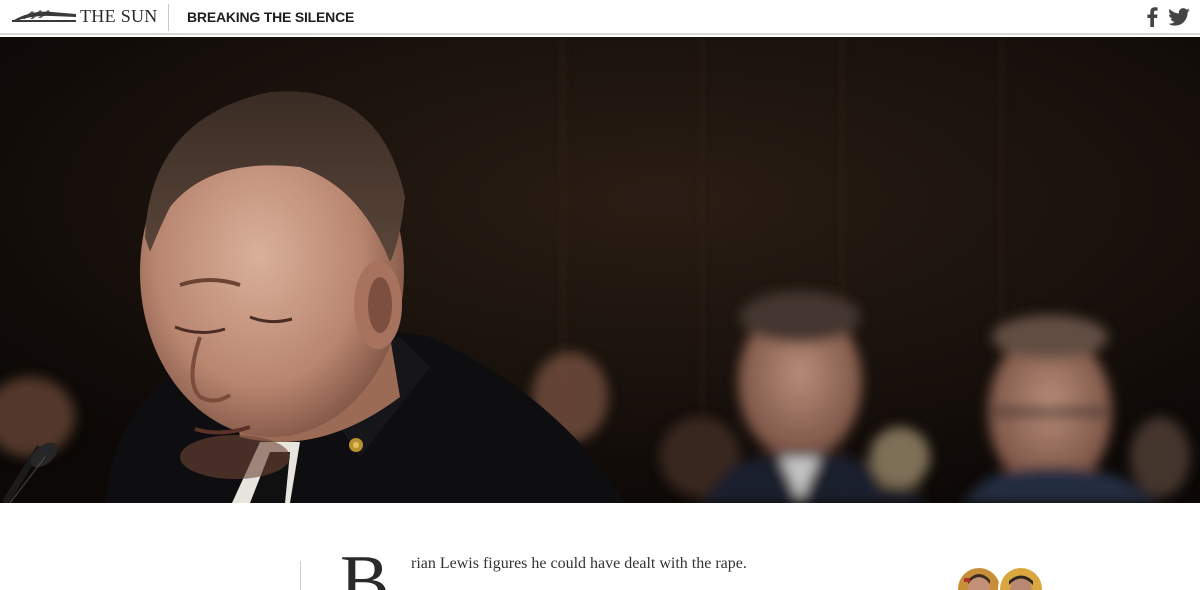 This screenshot has height=590, width=1200. I want to click on section-title: BREAKING THE SILENCE, so click(270, 17).